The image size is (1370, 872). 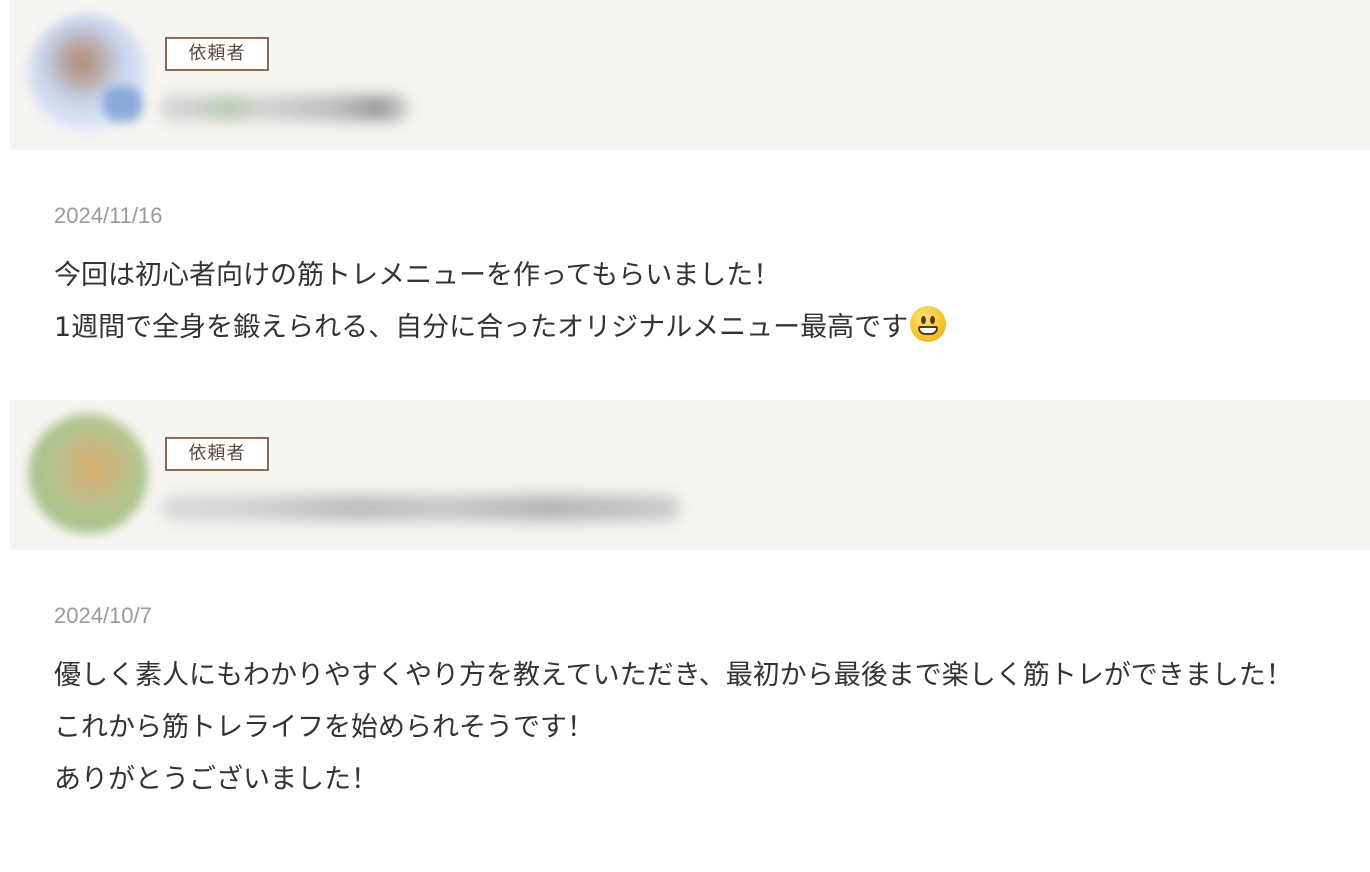 I want to click on review-date: 2024/10/7, so click(x=103, y=615).